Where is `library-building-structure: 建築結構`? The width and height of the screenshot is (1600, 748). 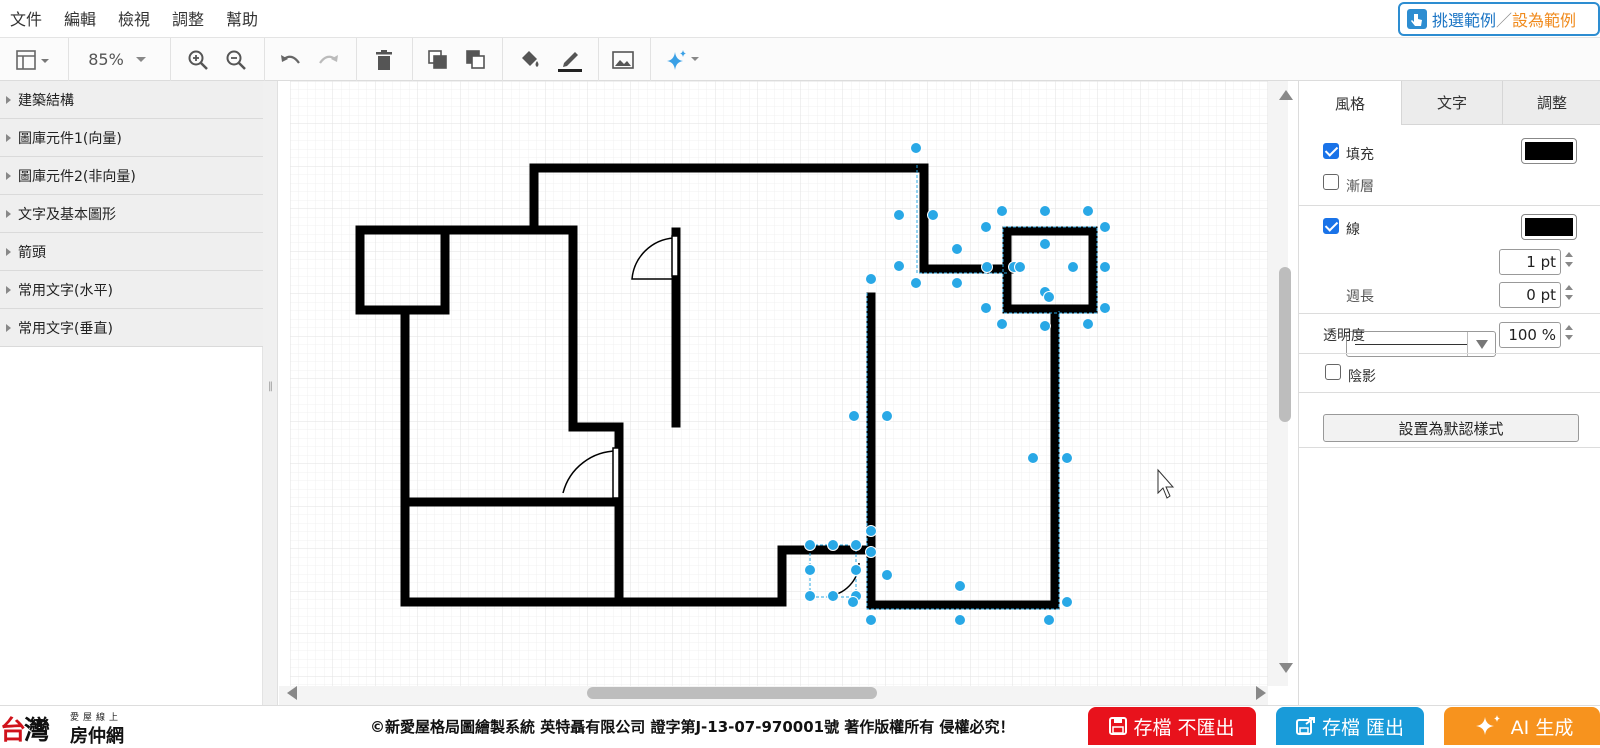 library-building-structure: 建築結構 is located at coordinates (131, 100).